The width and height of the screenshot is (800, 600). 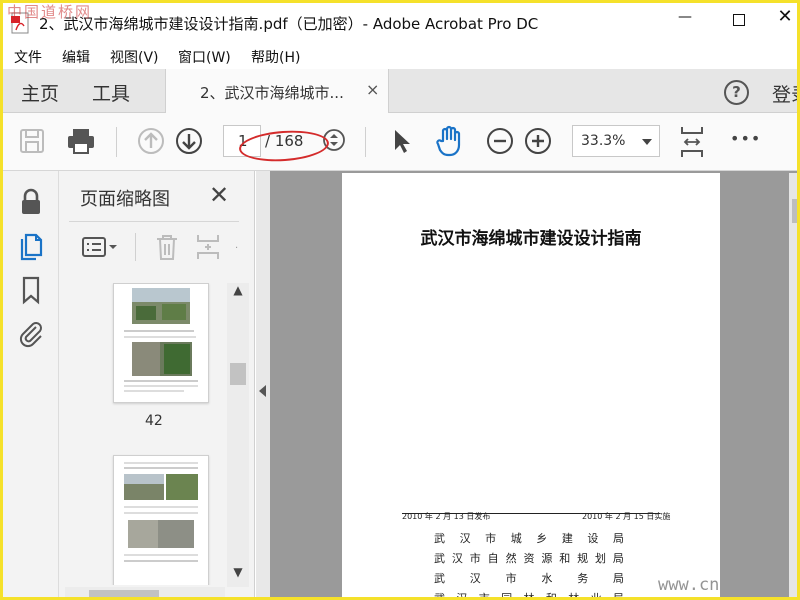 I want to click on bookmark-icon, so click(x=31, y=290).